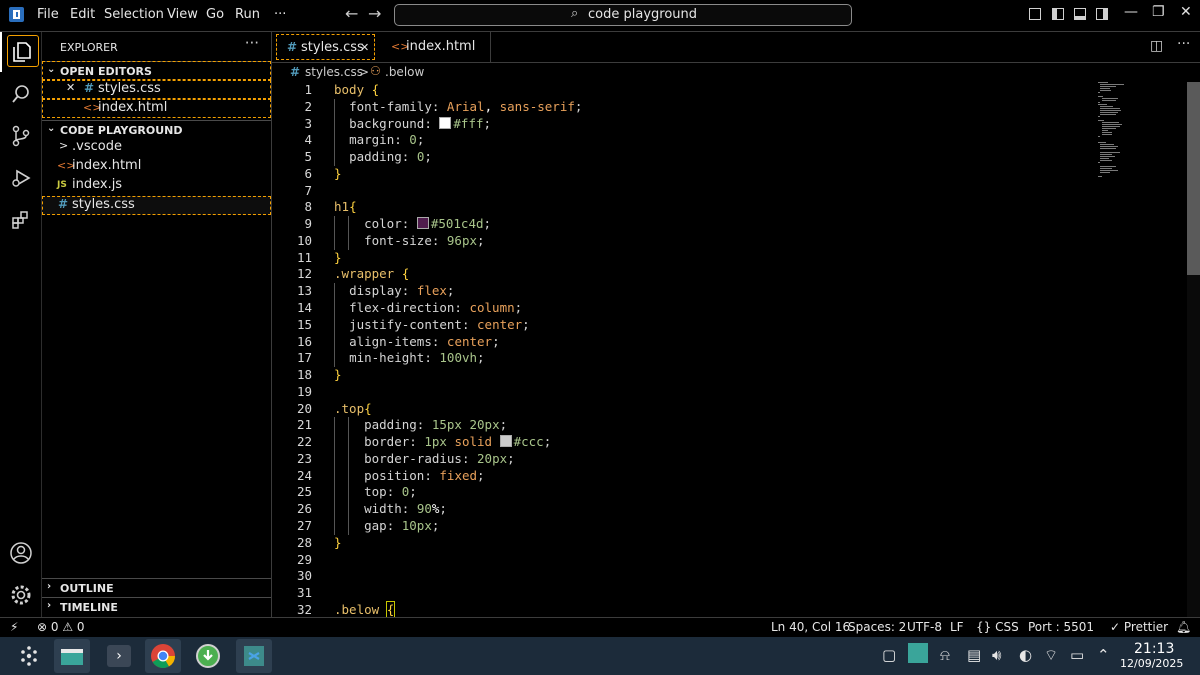  What do you see at coordinates (409, 240) in the screenshot?
I see `code-line: font-size: 96px;` at bounding box center [409, 240].